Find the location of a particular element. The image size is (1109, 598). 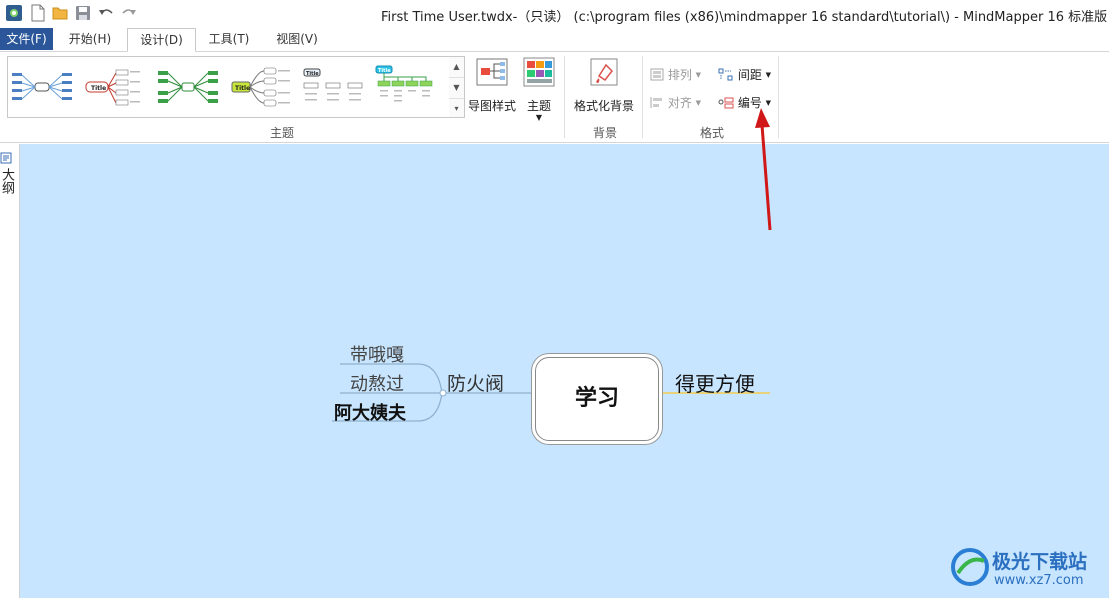

watermark: 极光下载站 www.xz7.com is located at coordinates (1027, 569).